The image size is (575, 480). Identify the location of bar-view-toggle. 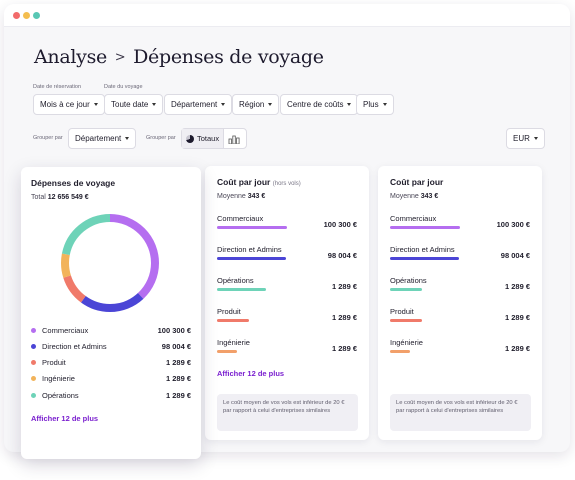
(234, 138).